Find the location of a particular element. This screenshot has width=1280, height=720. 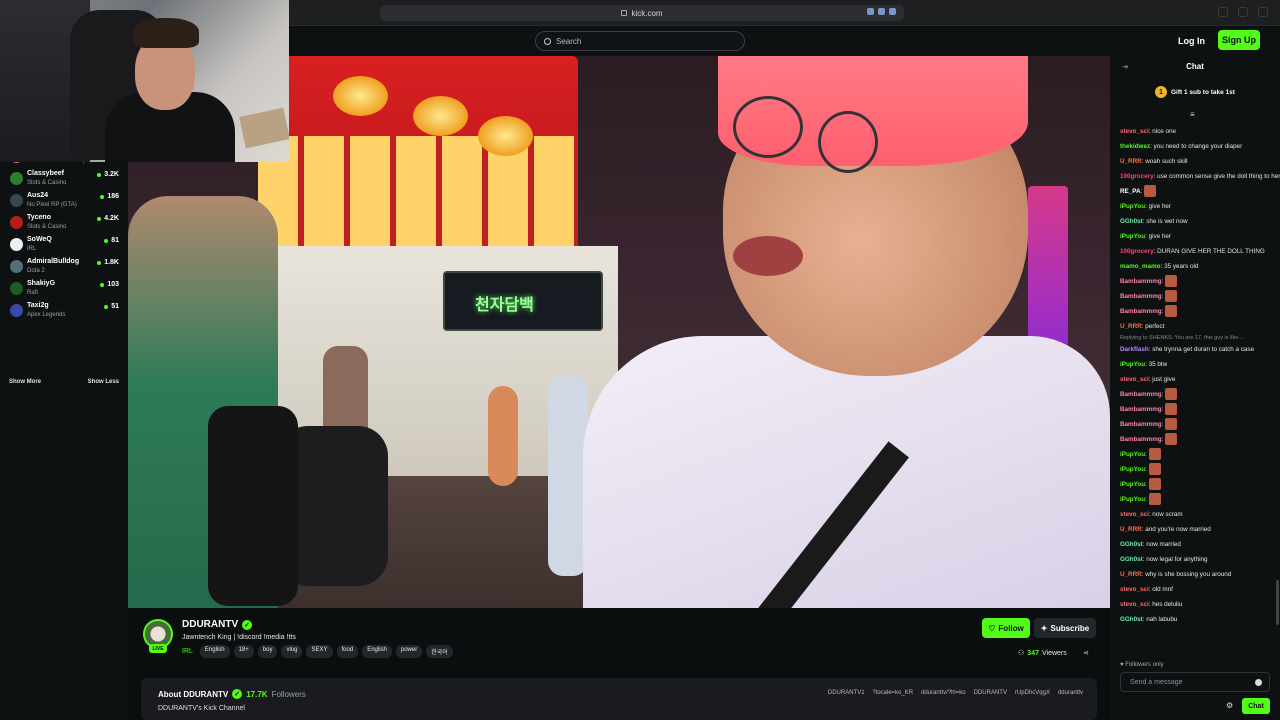

sidebar-channel: AdmiralBulldog Dota 2 1.8K is located at coordinates (64, 267).